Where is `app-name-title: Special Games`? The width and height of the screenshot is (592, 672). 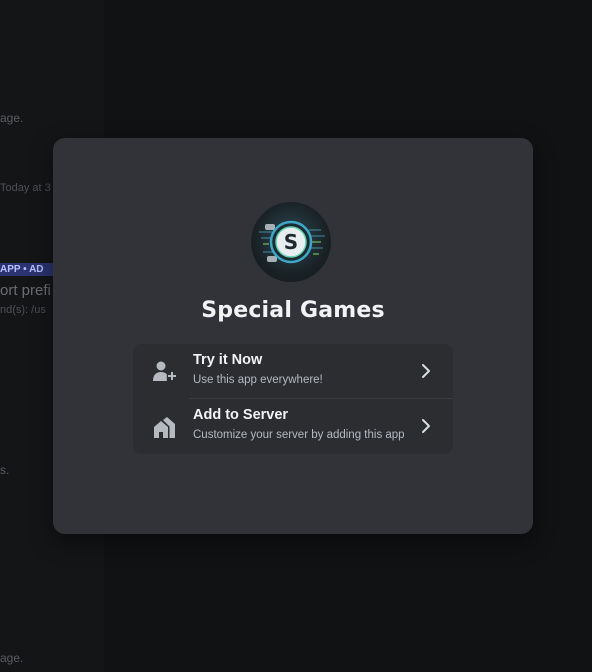
app-name-title: Special Games is located at coordinates (293, 310).